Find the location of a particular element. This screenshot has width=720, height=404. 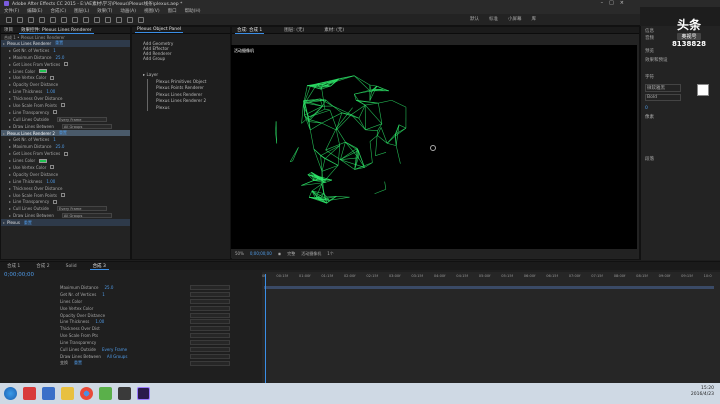

tl-tab-comp1: 合成 1 is located at coordinates (13, 266).